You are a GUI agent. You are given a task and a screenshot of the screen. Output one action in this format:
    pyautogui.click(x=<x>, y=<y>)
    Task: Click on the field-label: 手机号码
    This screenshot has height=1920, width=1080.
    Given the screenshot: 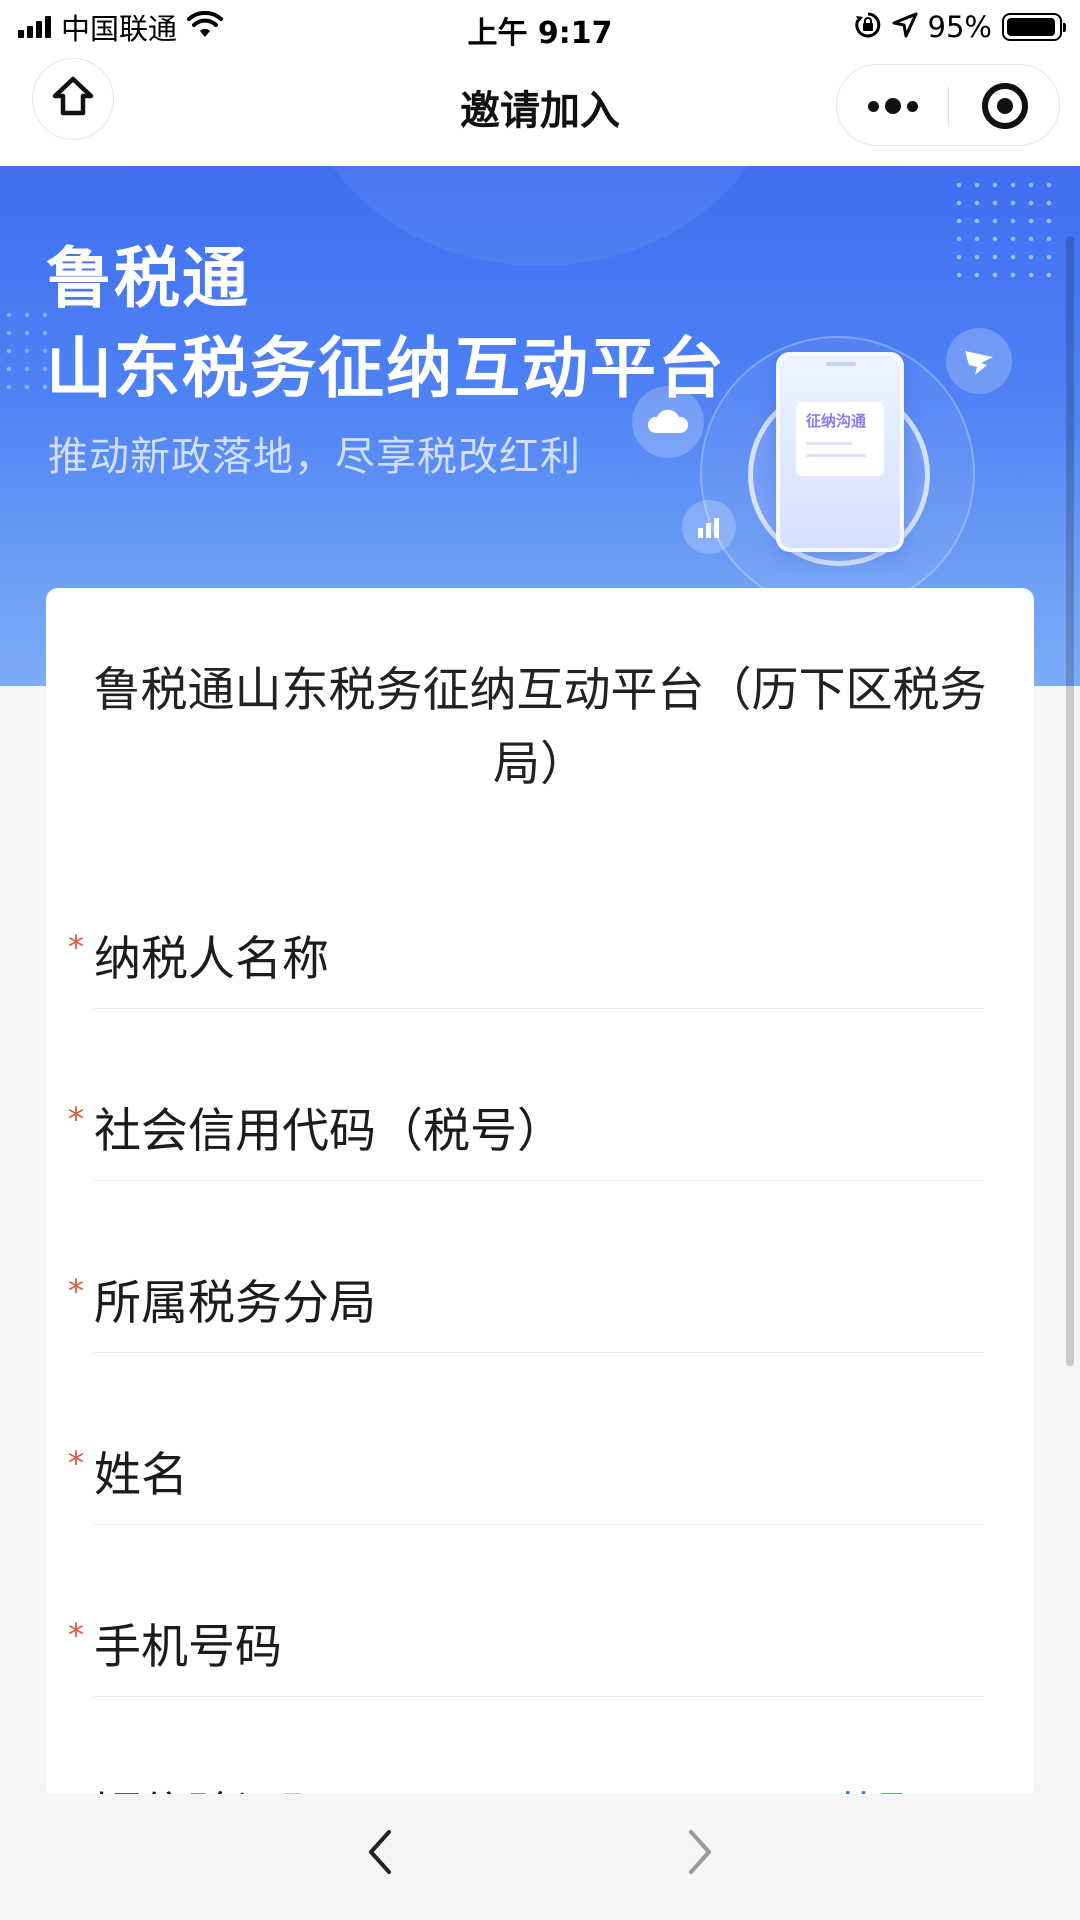 What is the action you would take?
    pyautogui.click(x=188, y=1647)
    